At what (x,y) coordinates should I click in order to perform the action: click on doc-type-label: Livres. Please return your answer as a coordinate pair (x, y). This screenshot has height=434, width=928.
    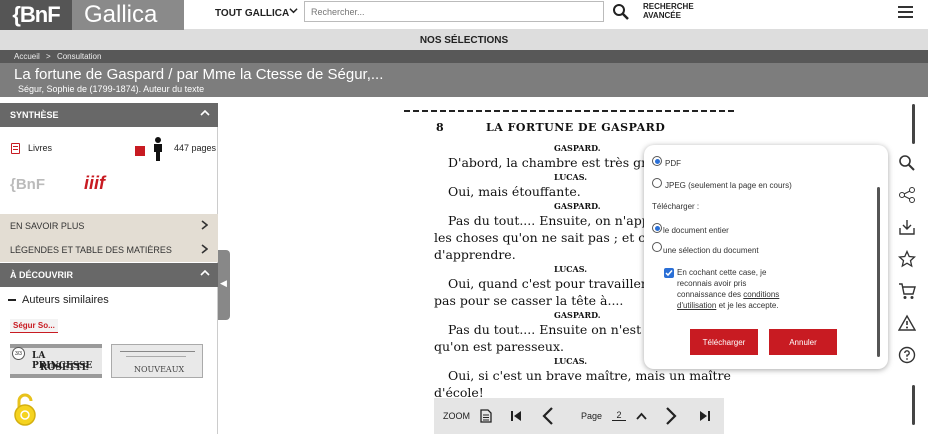
    Looking at the image, I should click on (40, 148).